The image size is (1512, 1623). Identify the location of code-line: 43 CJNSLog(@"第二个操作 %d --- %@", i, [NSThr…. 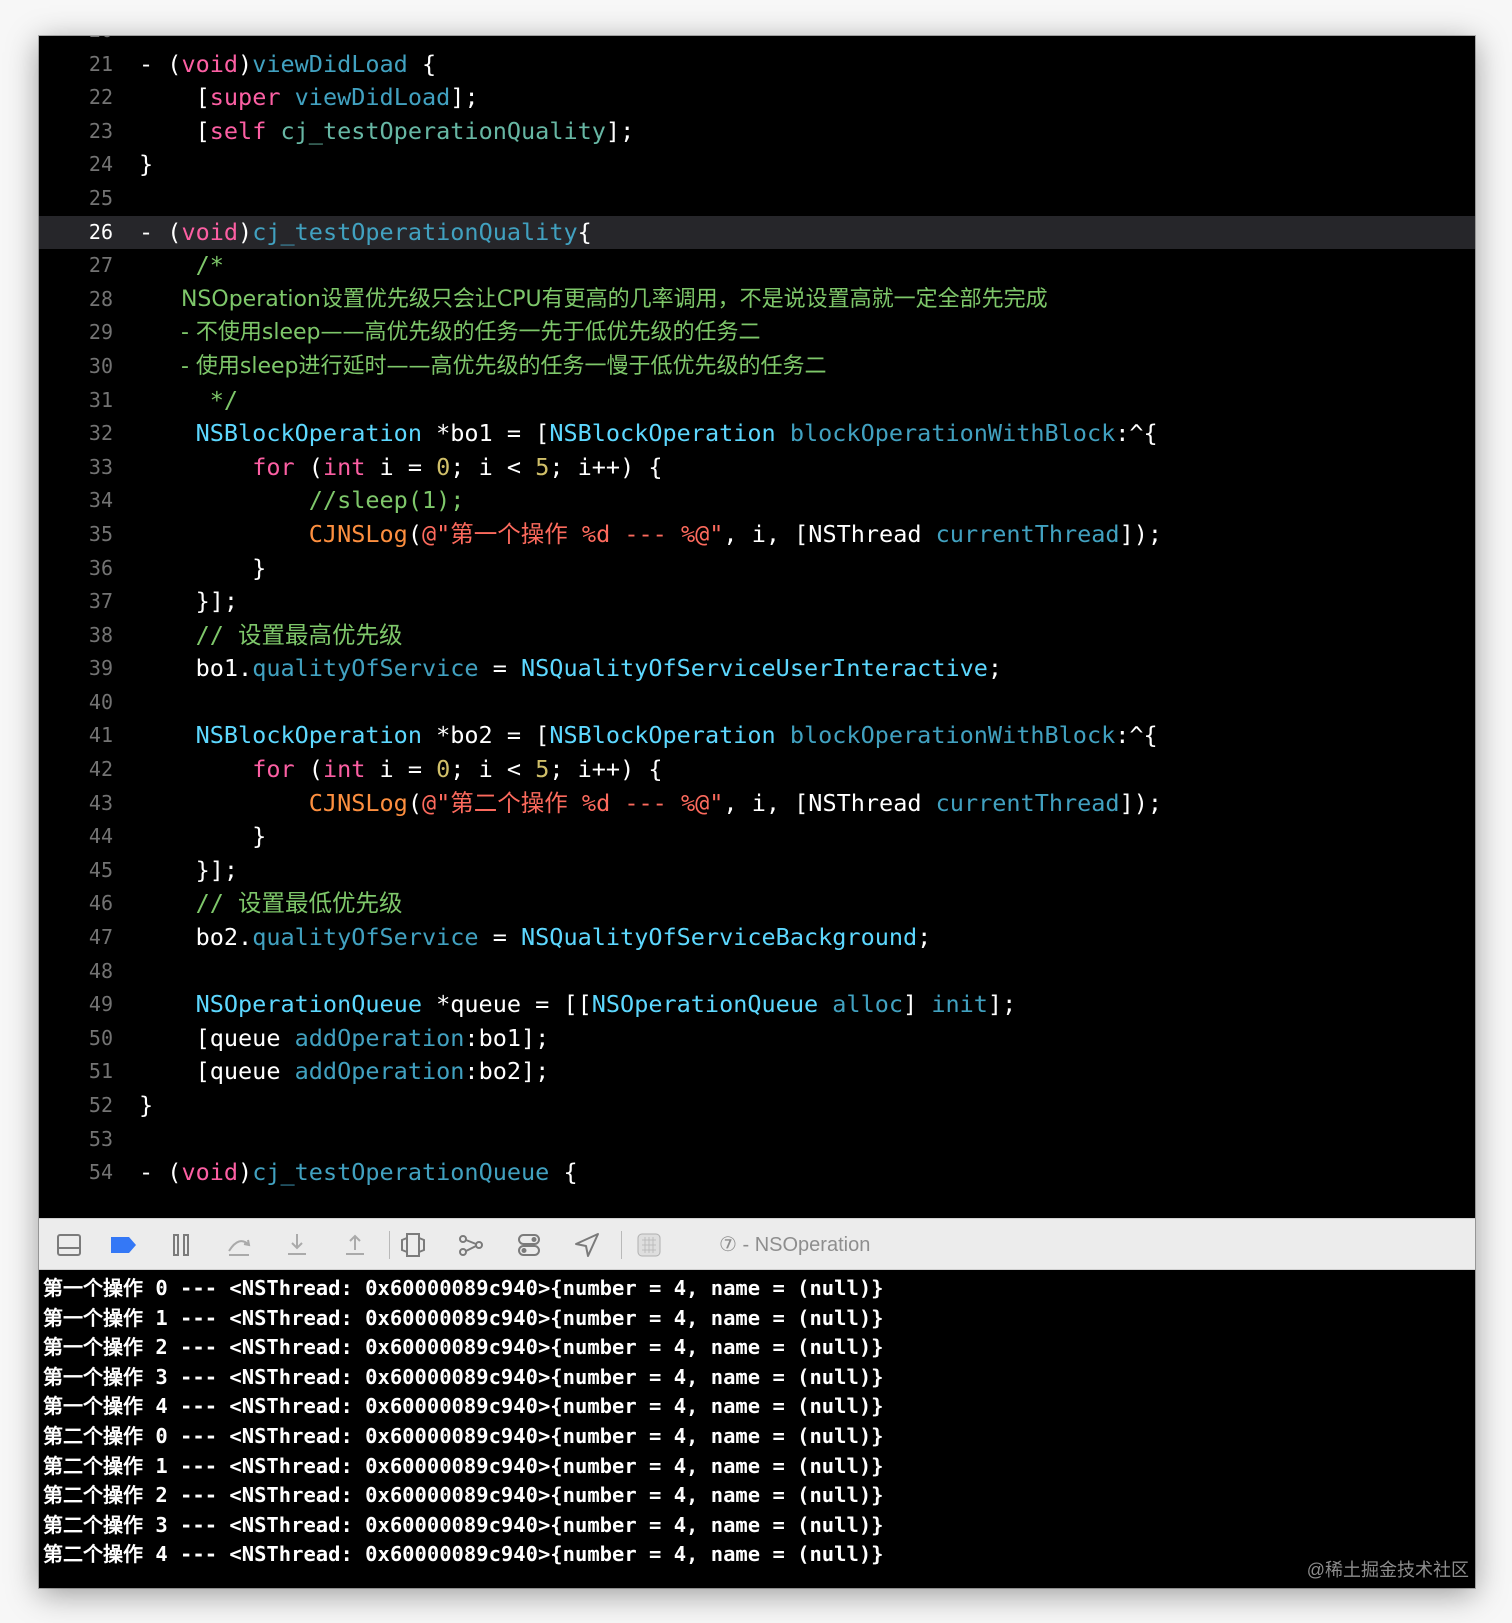
(757, 804).